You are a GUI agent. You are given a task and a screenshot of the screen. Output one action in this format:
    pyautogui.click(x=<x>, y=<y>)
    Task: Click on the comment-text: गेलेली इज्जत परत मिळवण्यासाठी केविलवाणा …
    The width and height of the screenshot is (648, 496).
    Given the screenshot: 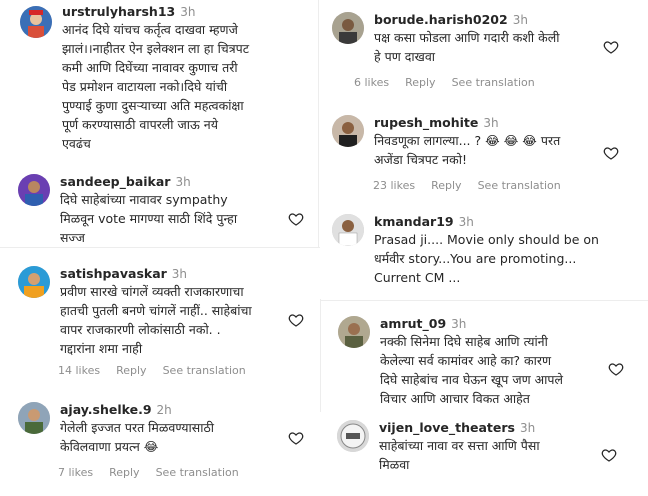 What is the action you would take?
    pyautogui.click(x=137, y=437)
    